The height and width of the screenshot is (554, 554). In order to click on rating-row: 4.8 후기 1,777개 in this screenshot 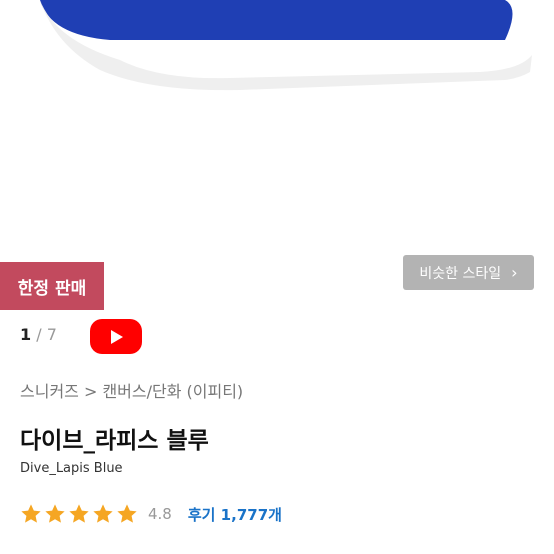, I will do `click(151, 514)`.